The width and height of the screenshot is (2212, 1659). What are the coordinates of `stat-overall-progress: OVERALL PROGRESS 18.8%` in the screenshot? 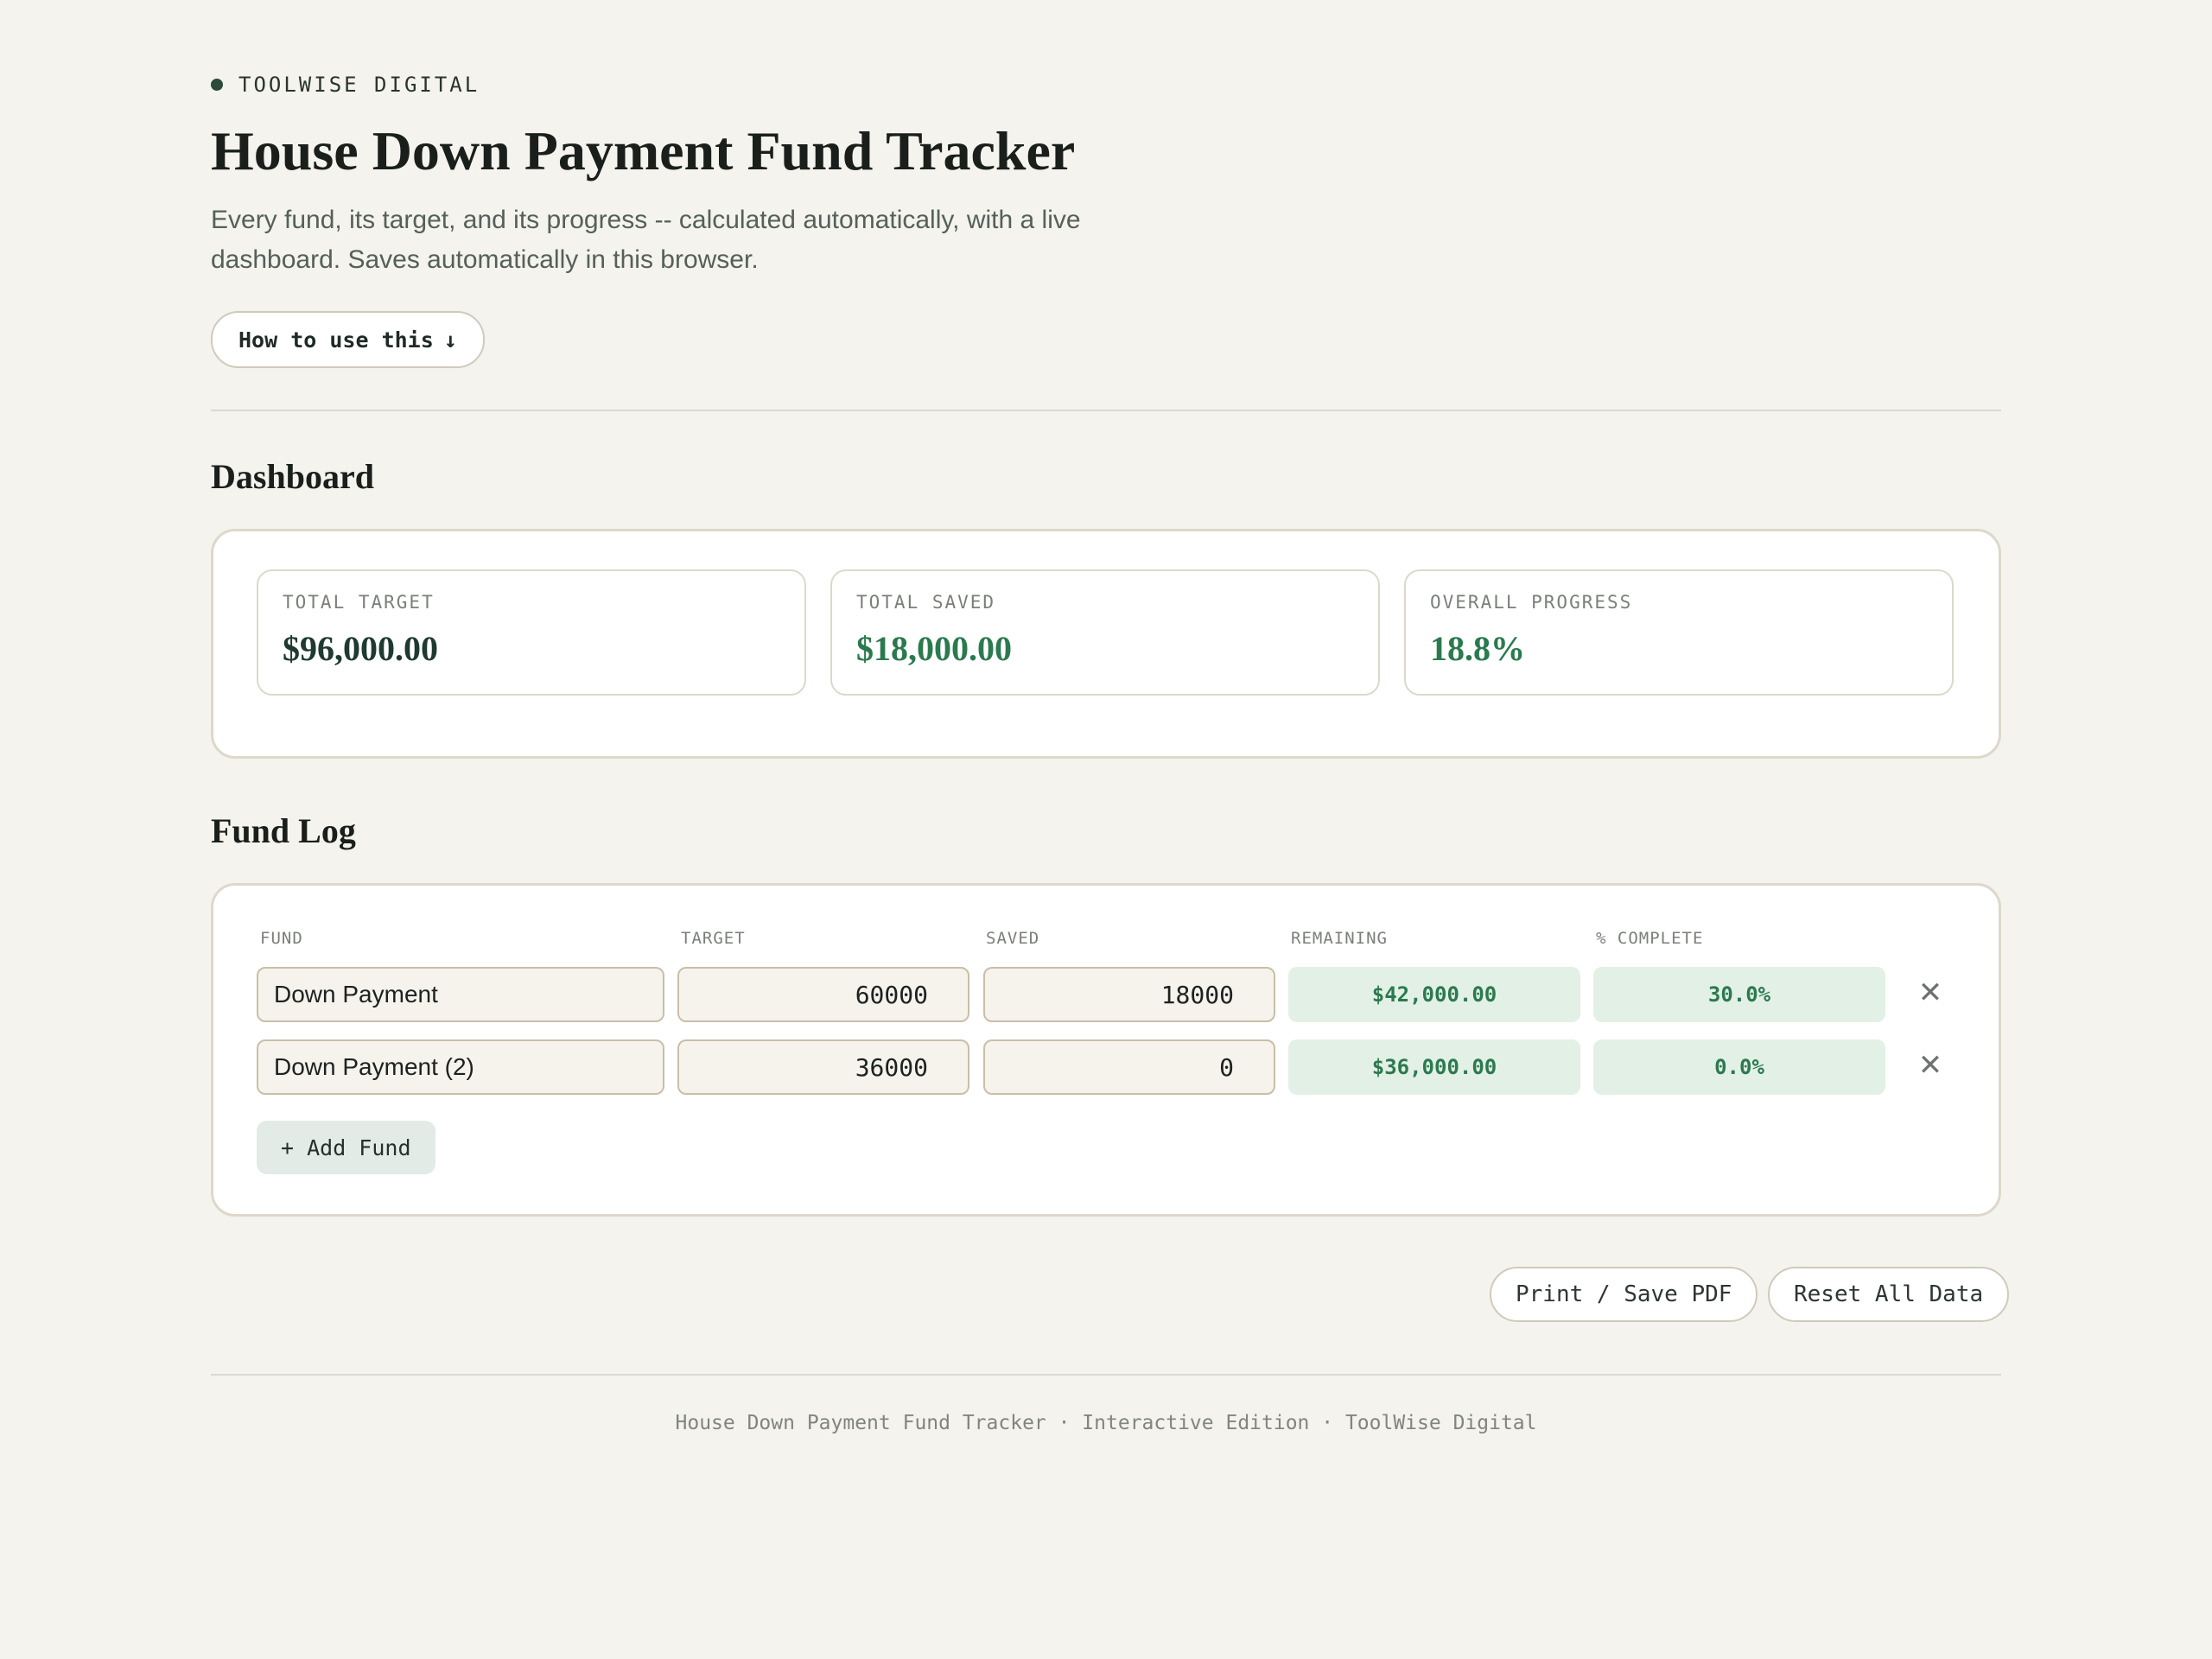 It's located at (1679, 632).